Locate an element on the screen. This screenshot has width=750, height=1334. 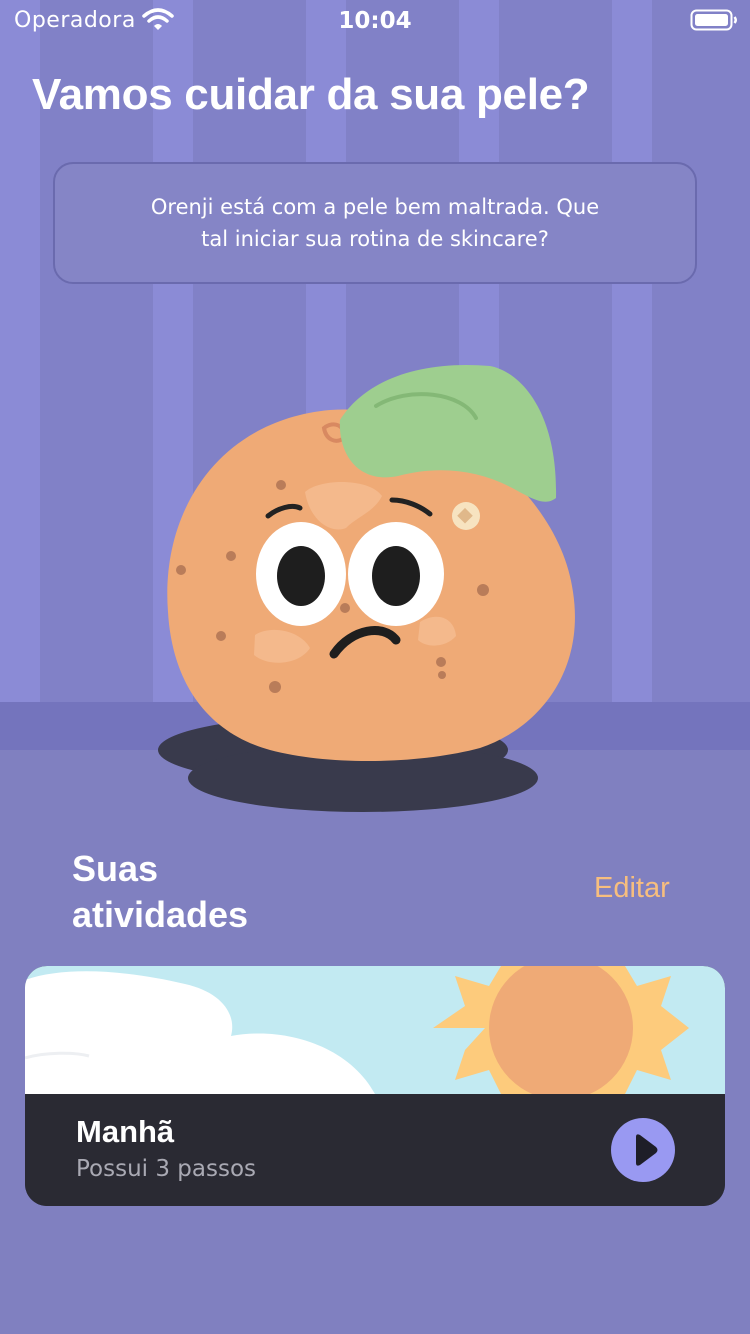
sun-icon is located at coordinates (561, 1030).